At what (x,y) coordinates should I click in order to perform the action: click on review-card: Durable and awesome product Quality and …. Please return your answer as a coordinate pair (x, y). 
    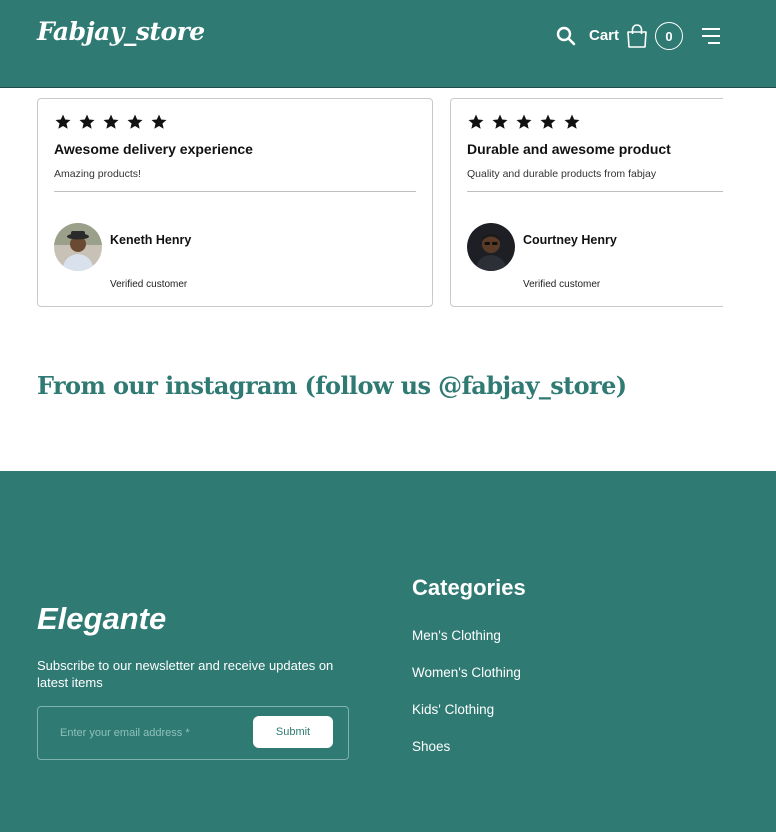
    Looking at the image, I should click on (586, 202).